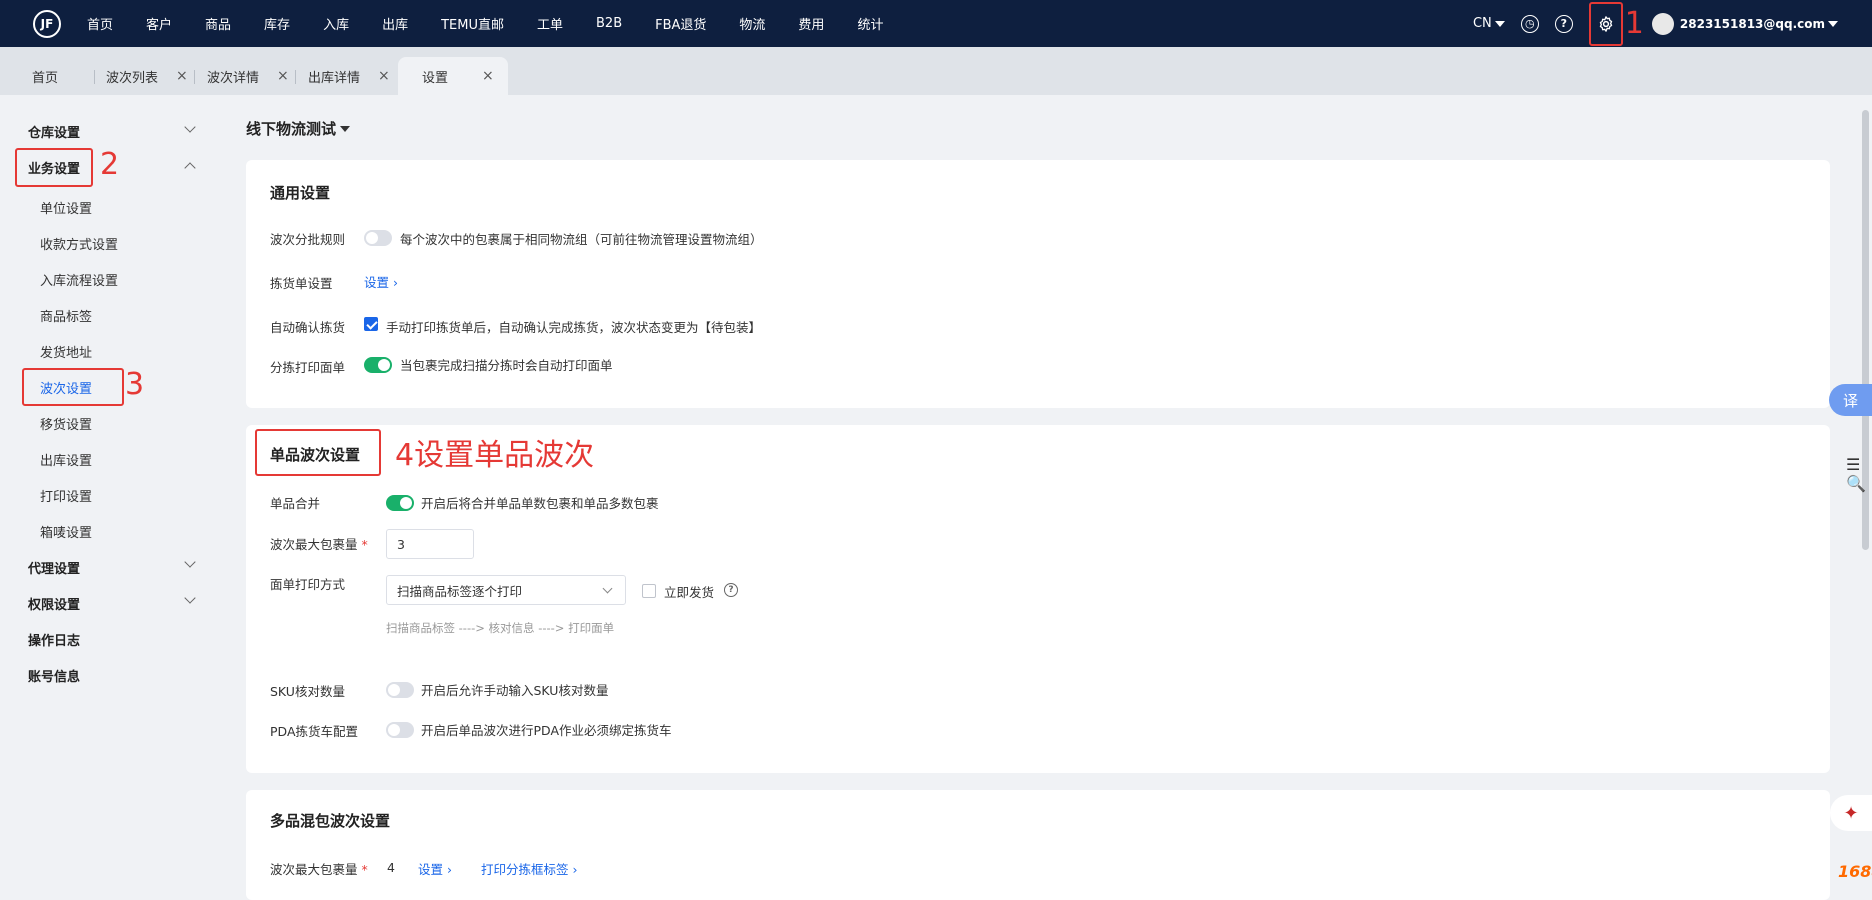  I want to click on nav-customers: 客户, so click(159, 23).